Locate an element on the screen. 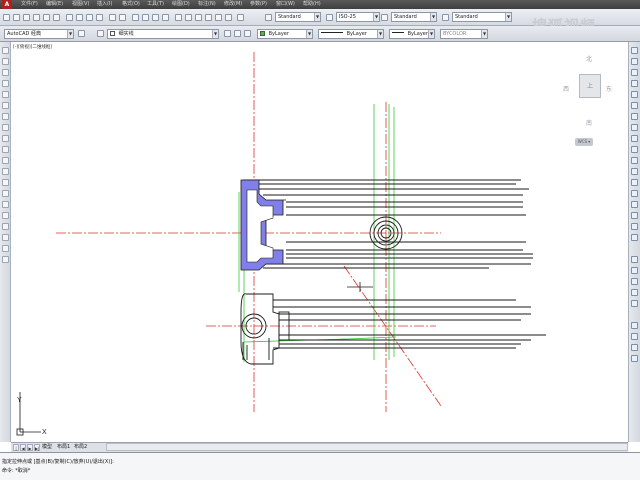 Image resolution: width=640 pixels, height=480 pixels. menu-tools: 工具(T) is located at coordinates (155, 4).